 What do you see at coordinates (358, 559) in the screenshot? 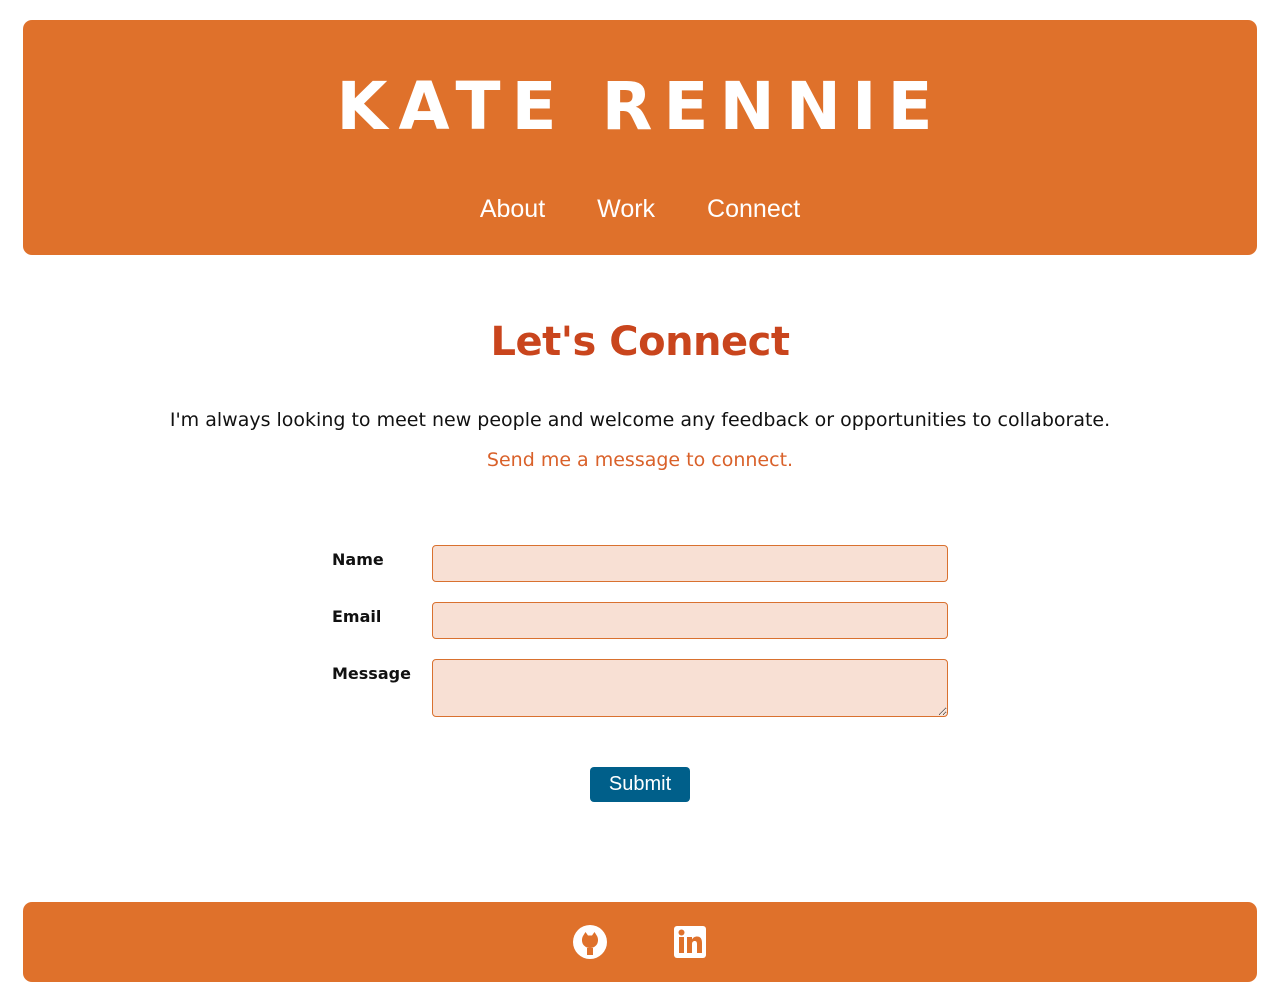
I see `name-label: Name` at bounding box center [358, 559].